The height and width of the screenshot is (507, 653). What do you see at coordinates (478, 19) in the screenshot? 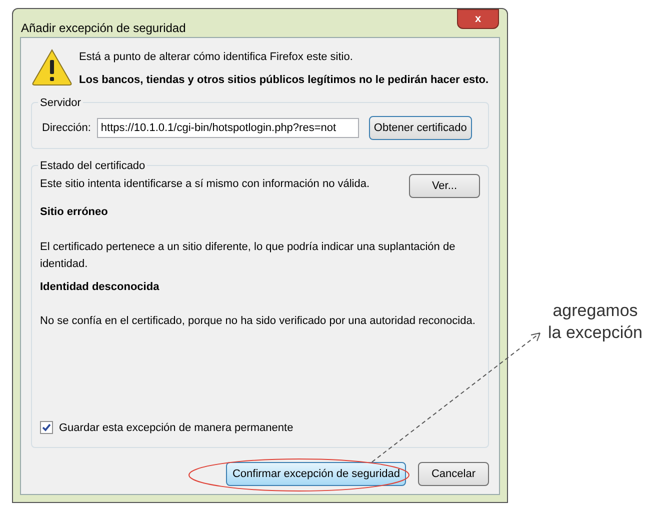
I see `close-button: x` at bounding box center [478, 19].